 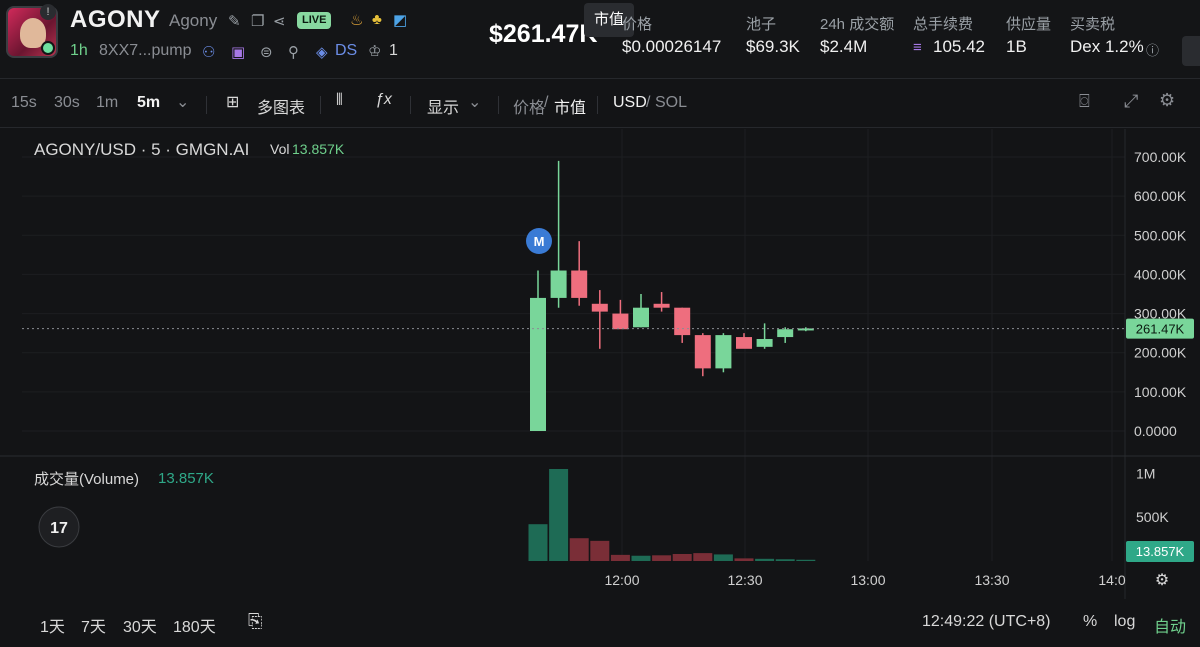 I want to click on holders-icon: ⚇, so click(x=208, y=52).